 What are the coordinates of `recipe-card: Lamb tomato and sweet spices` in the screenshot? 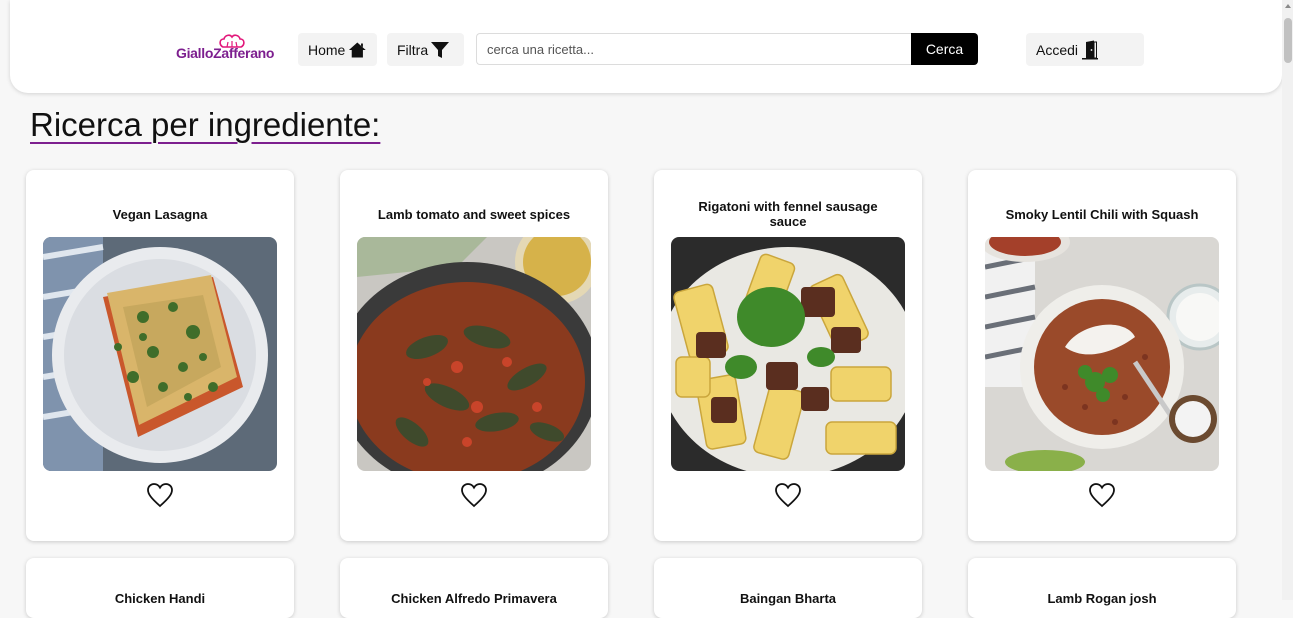 It's located at (474, 355).